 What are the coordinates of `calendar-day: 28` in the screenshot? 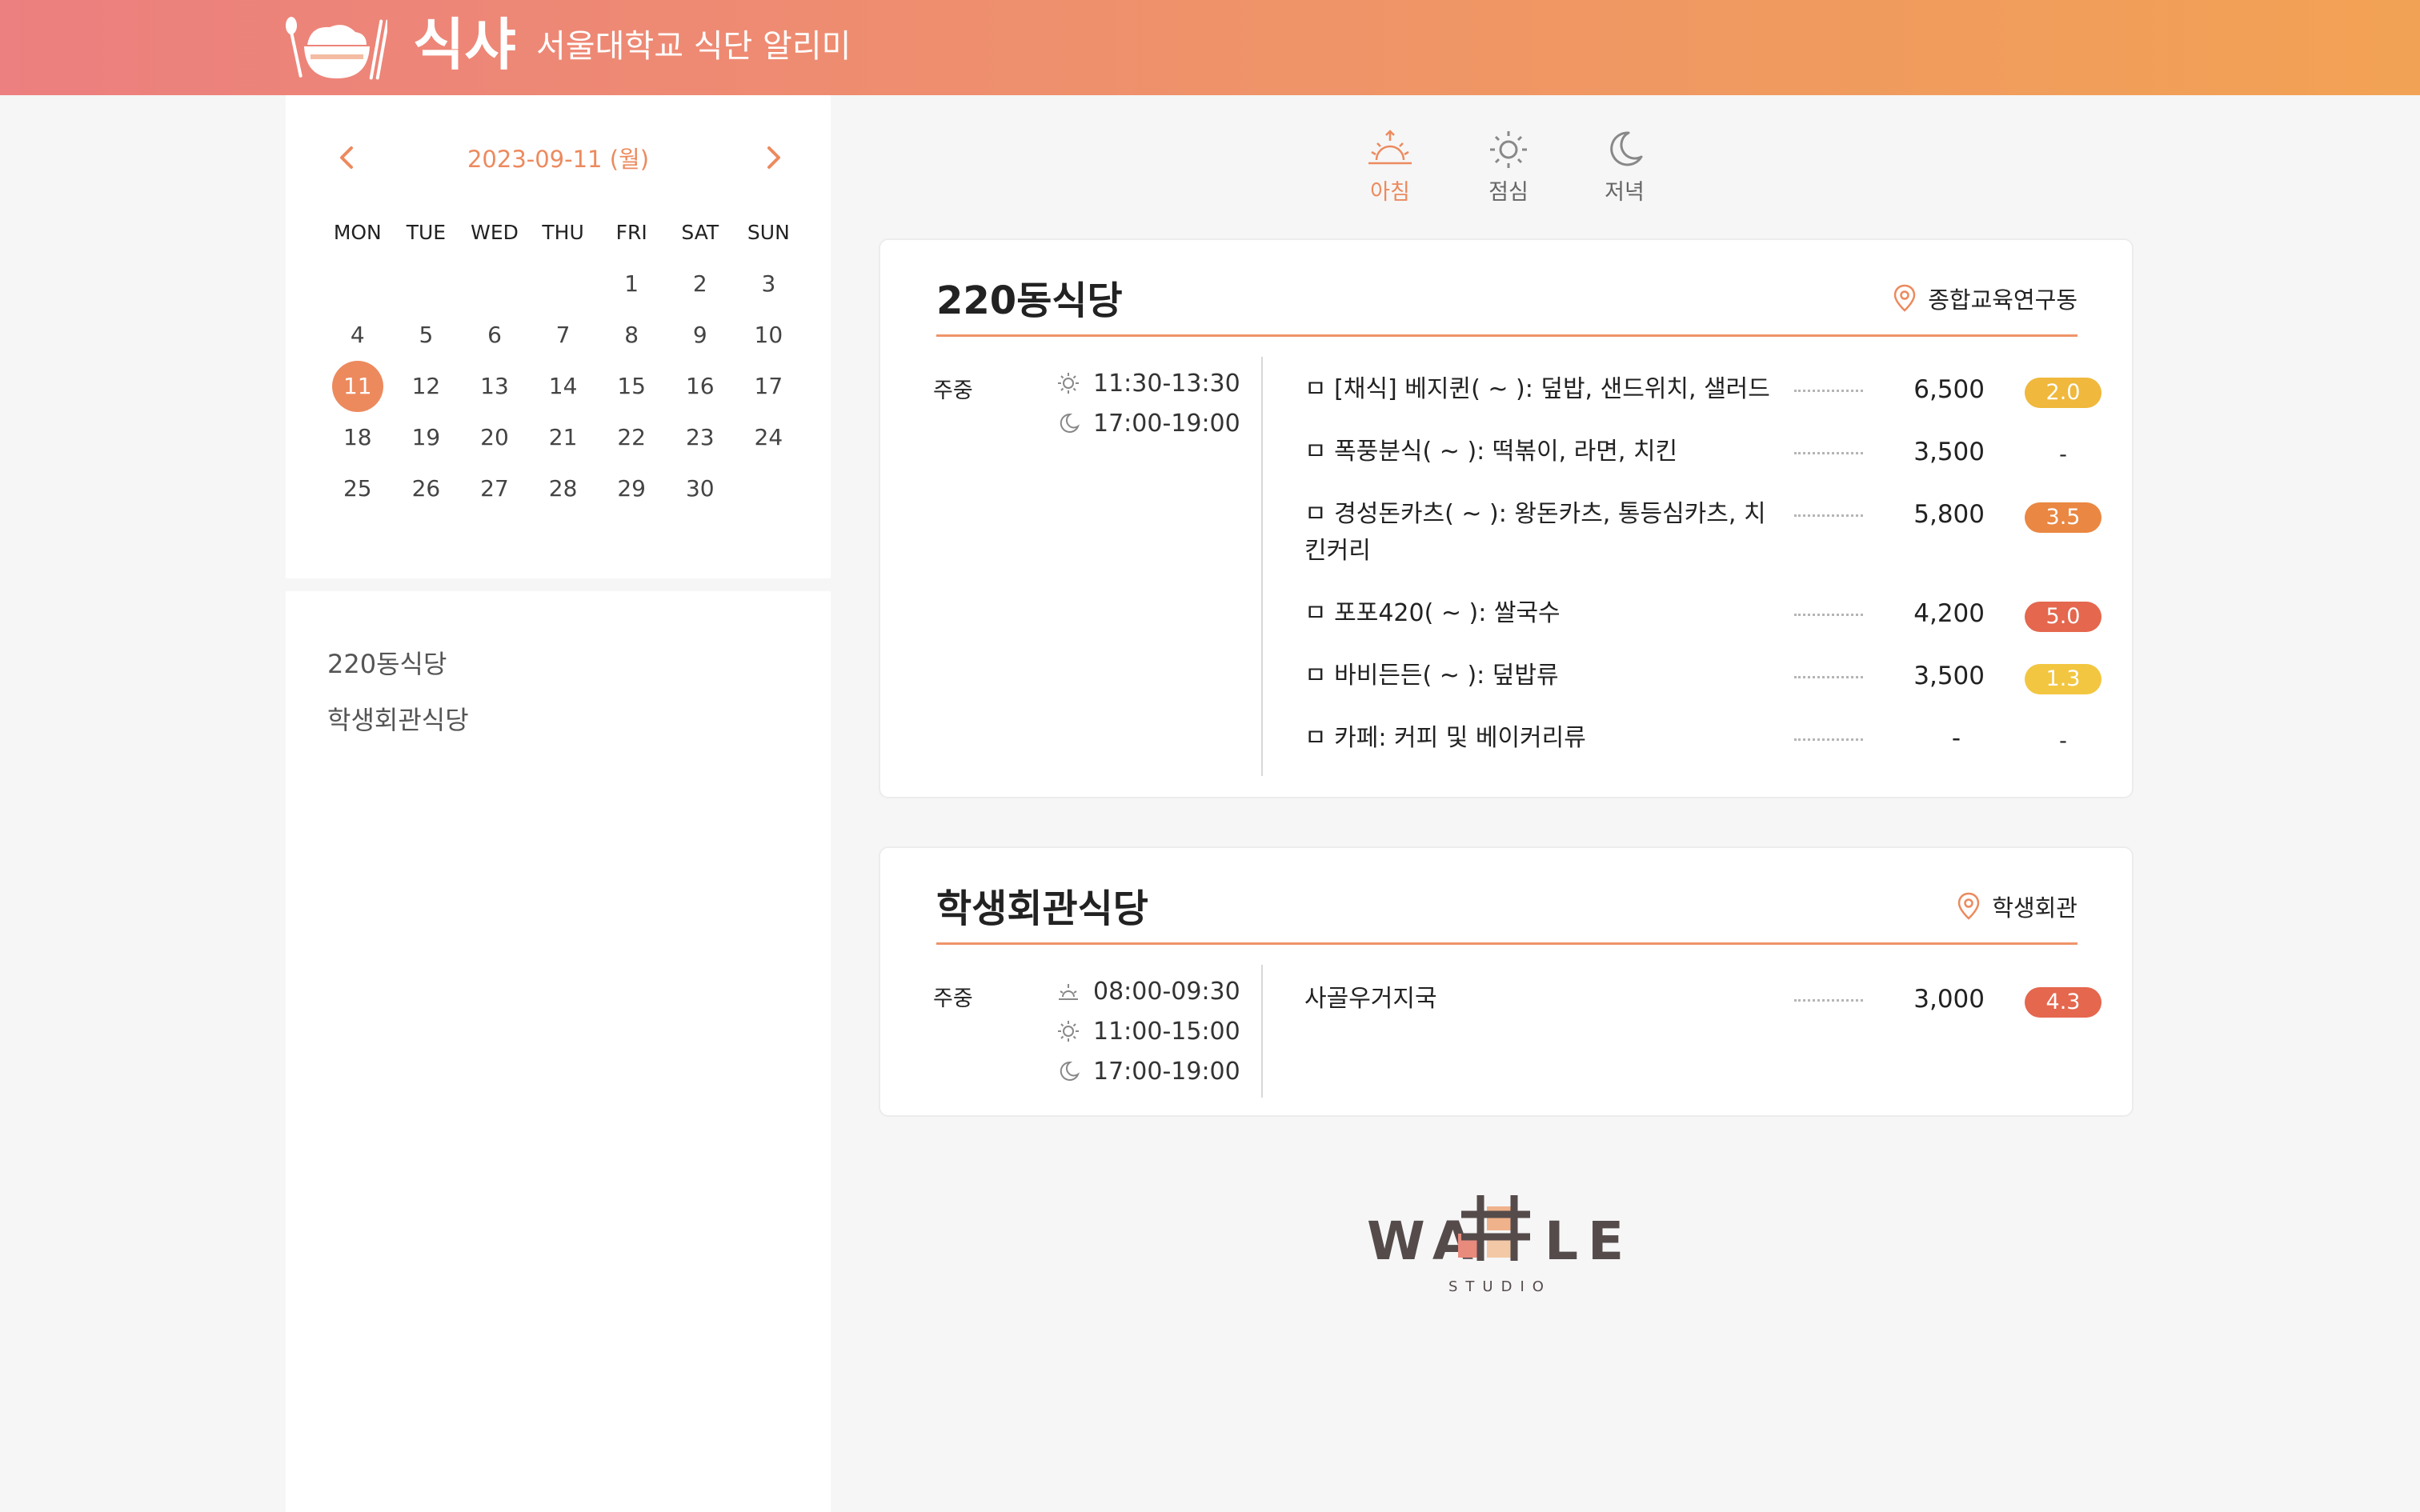 It's located at (563, 488).